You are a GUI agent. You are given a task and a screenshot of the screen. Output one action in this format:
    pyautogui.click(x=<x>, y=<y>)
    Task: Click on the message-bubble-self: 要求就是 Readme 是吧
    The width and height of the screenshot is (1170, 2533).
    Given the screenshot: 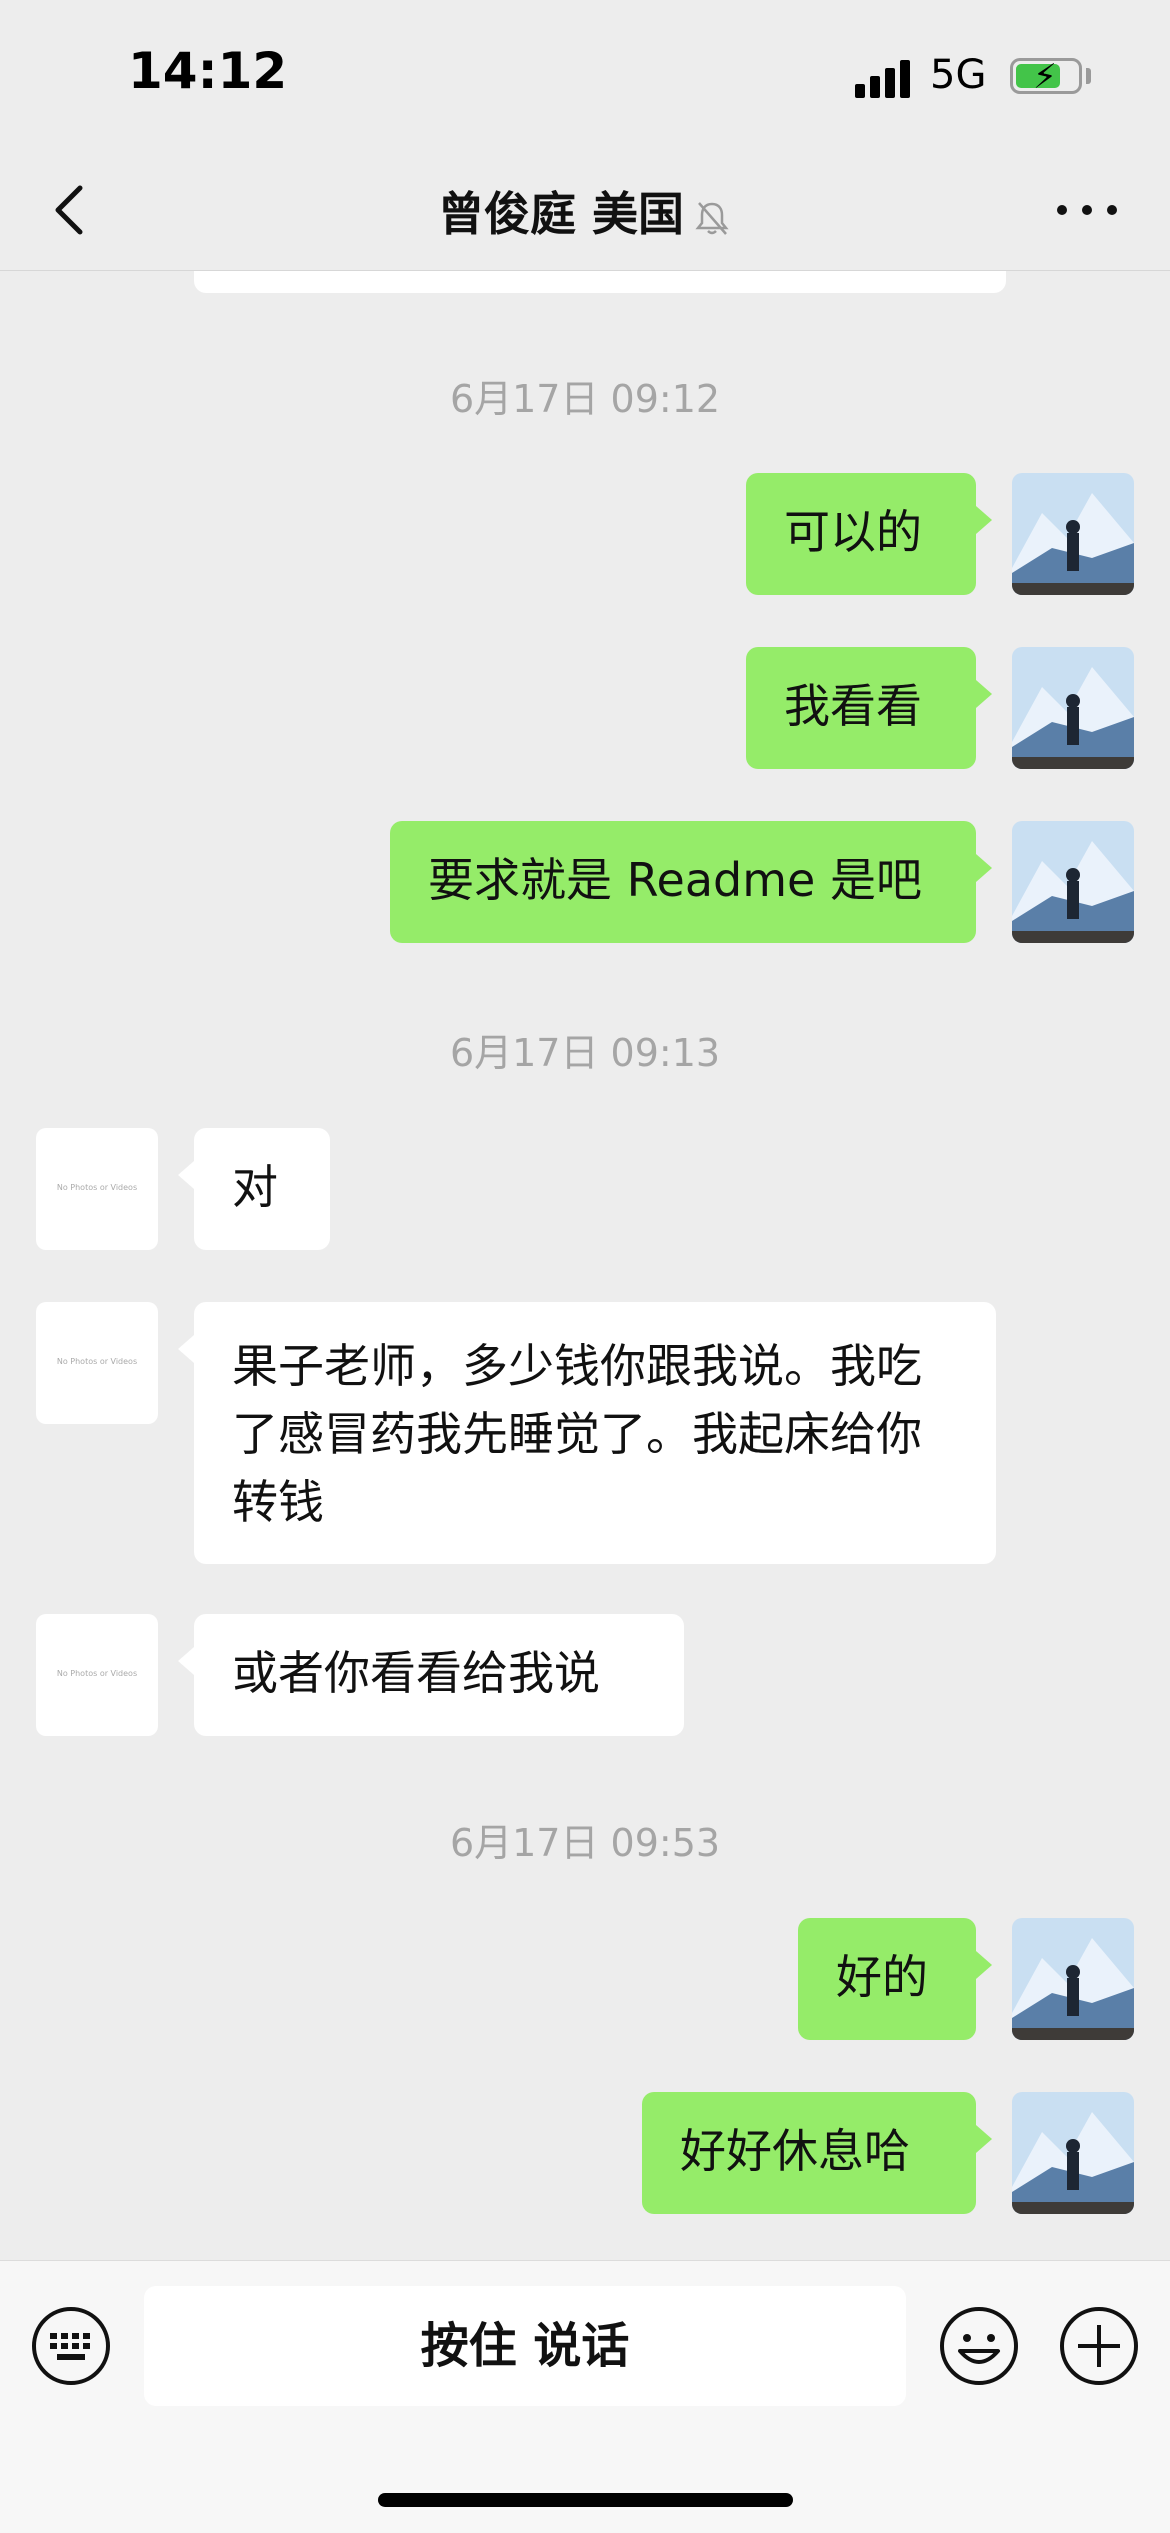 What is the action you would take?
    pyautogui.click(x=683, y=882)
    